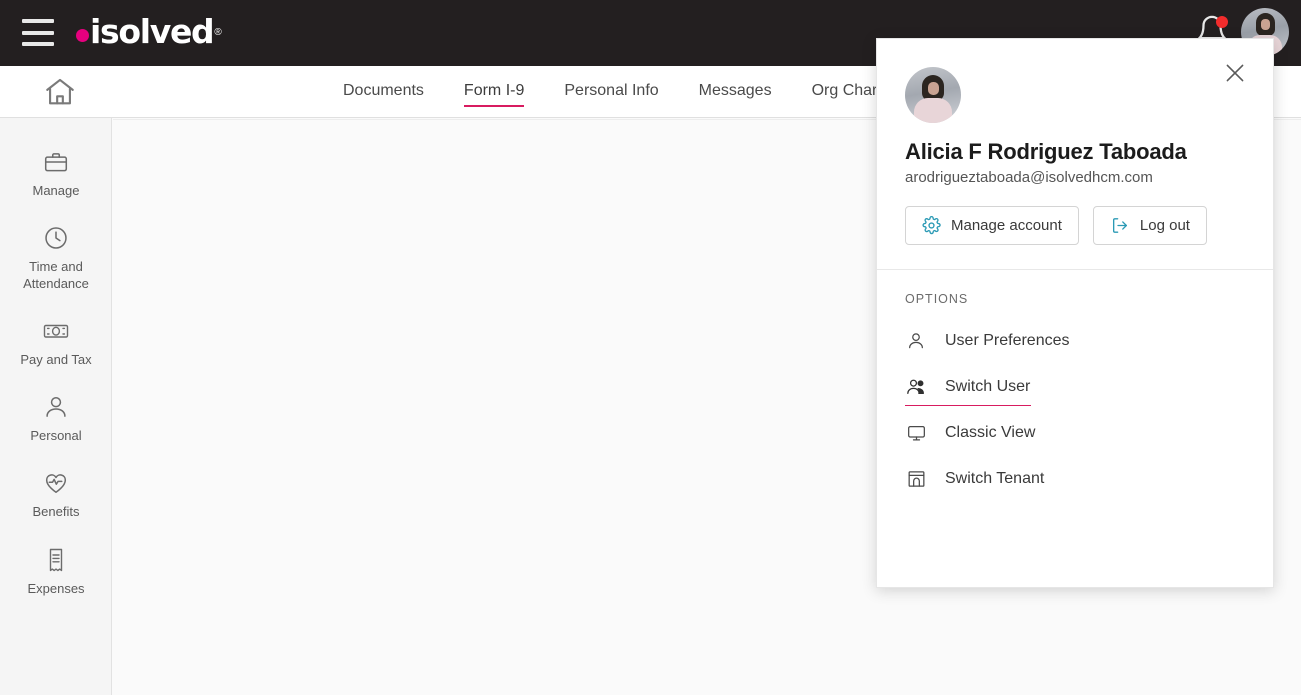 This screenshot has height=695, width=1301. I want to click on menu-item-user-preferences: User Preferences, so click(1075, 341).